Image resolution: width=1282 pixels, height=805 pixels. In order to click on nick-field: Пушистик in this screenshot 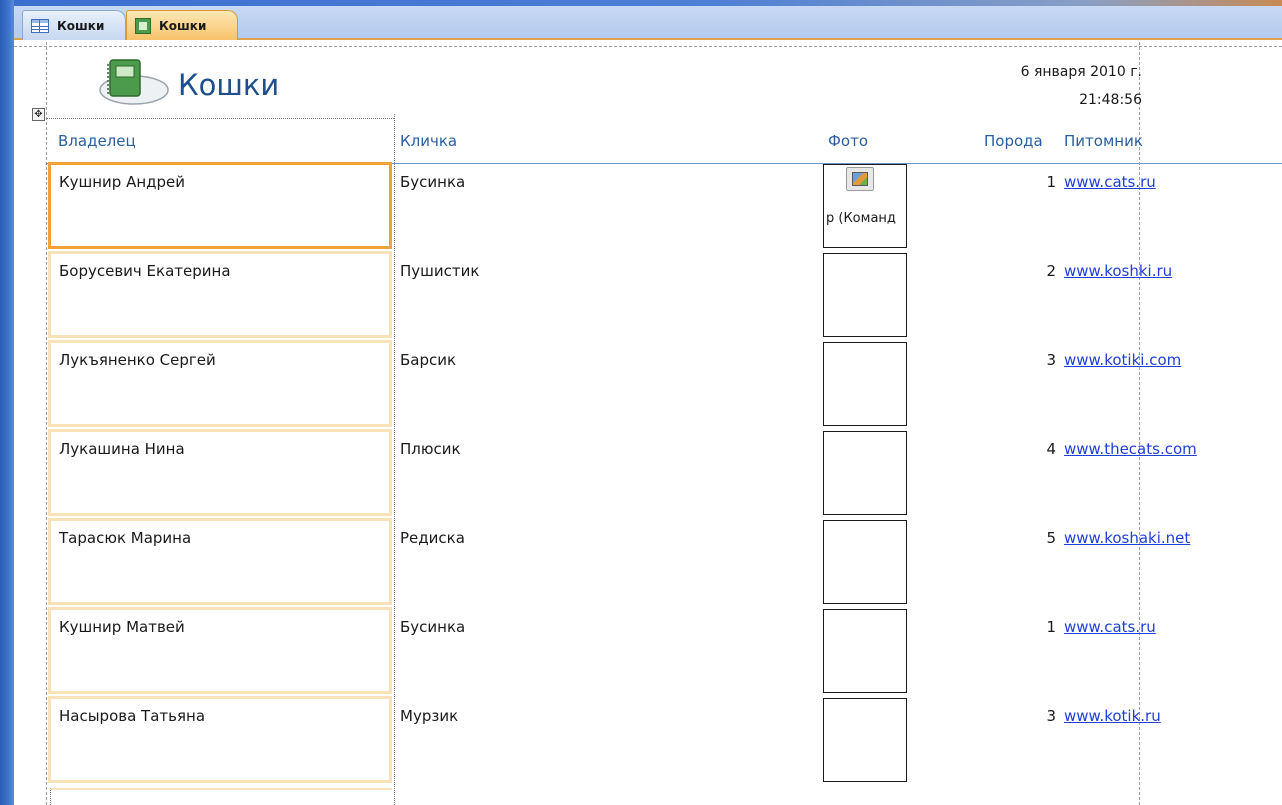, I will do `click(439, 271)`.